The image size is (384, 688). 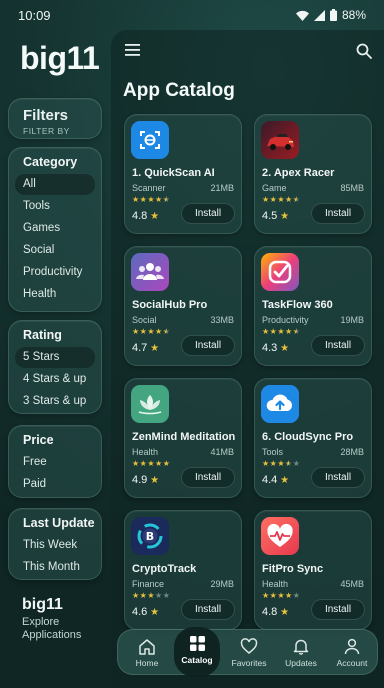 What do you see at coordinates (280, 140) in the screenshot?
I see `race-car-icon` at bounding box center [280, 140].